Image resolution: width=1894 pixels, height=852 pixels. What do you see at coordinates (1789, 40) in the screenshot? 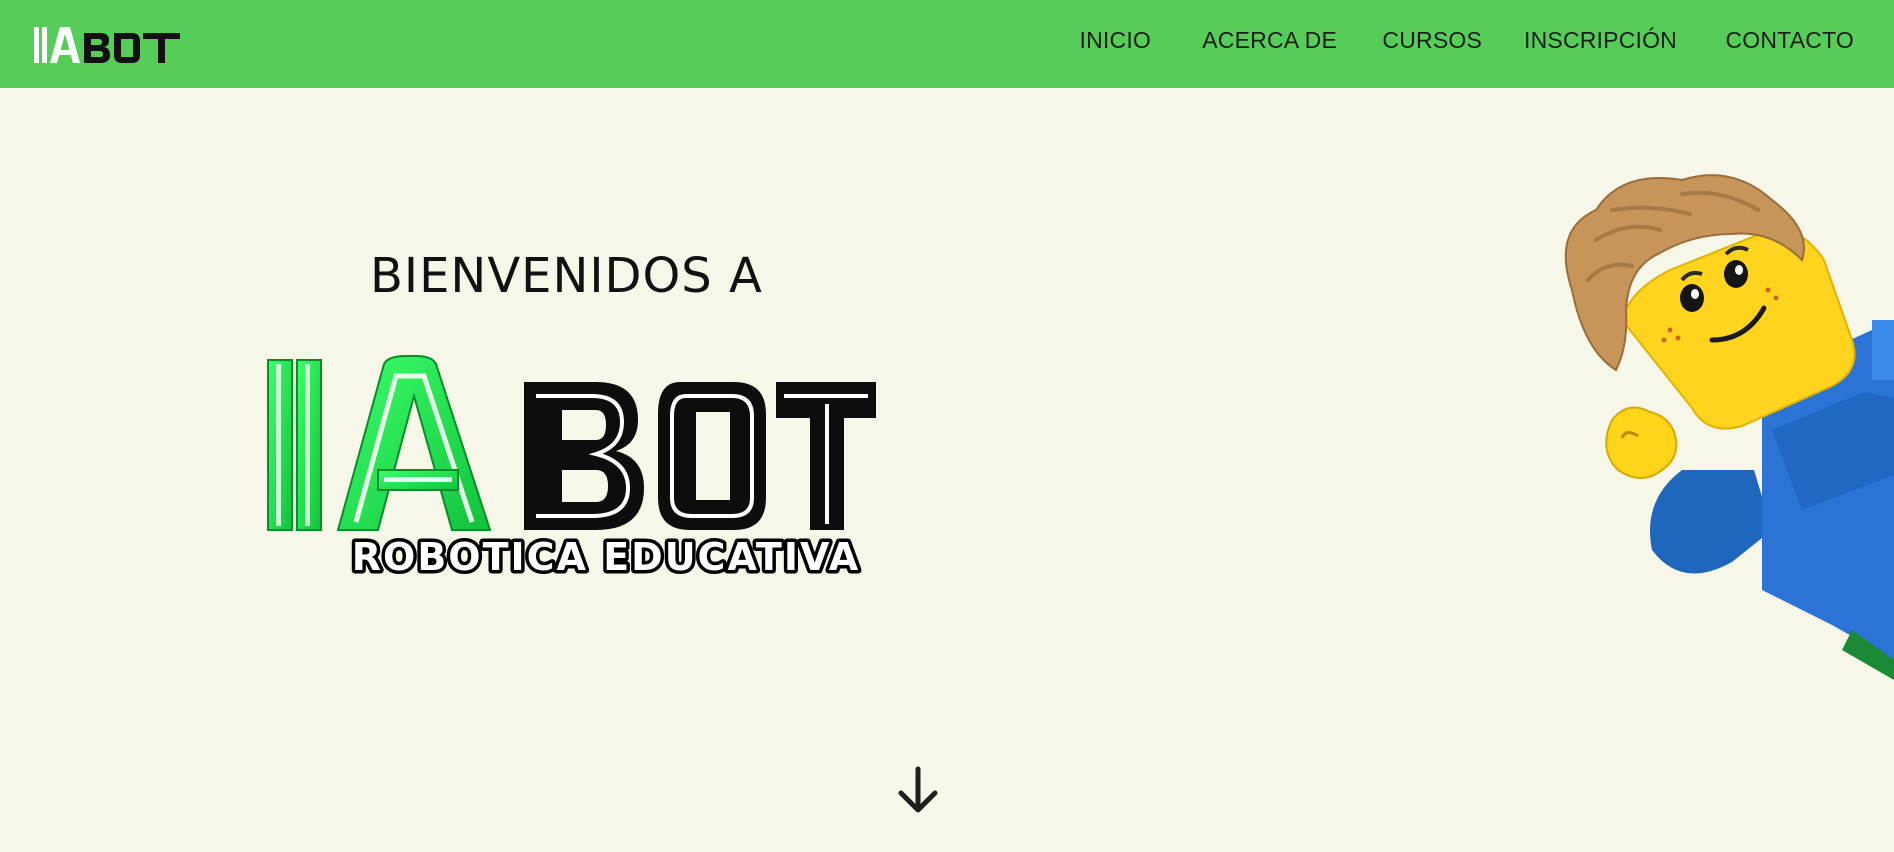
I see `nav-item-contacto: CONTACTO` at bounding box center [1789, 40].